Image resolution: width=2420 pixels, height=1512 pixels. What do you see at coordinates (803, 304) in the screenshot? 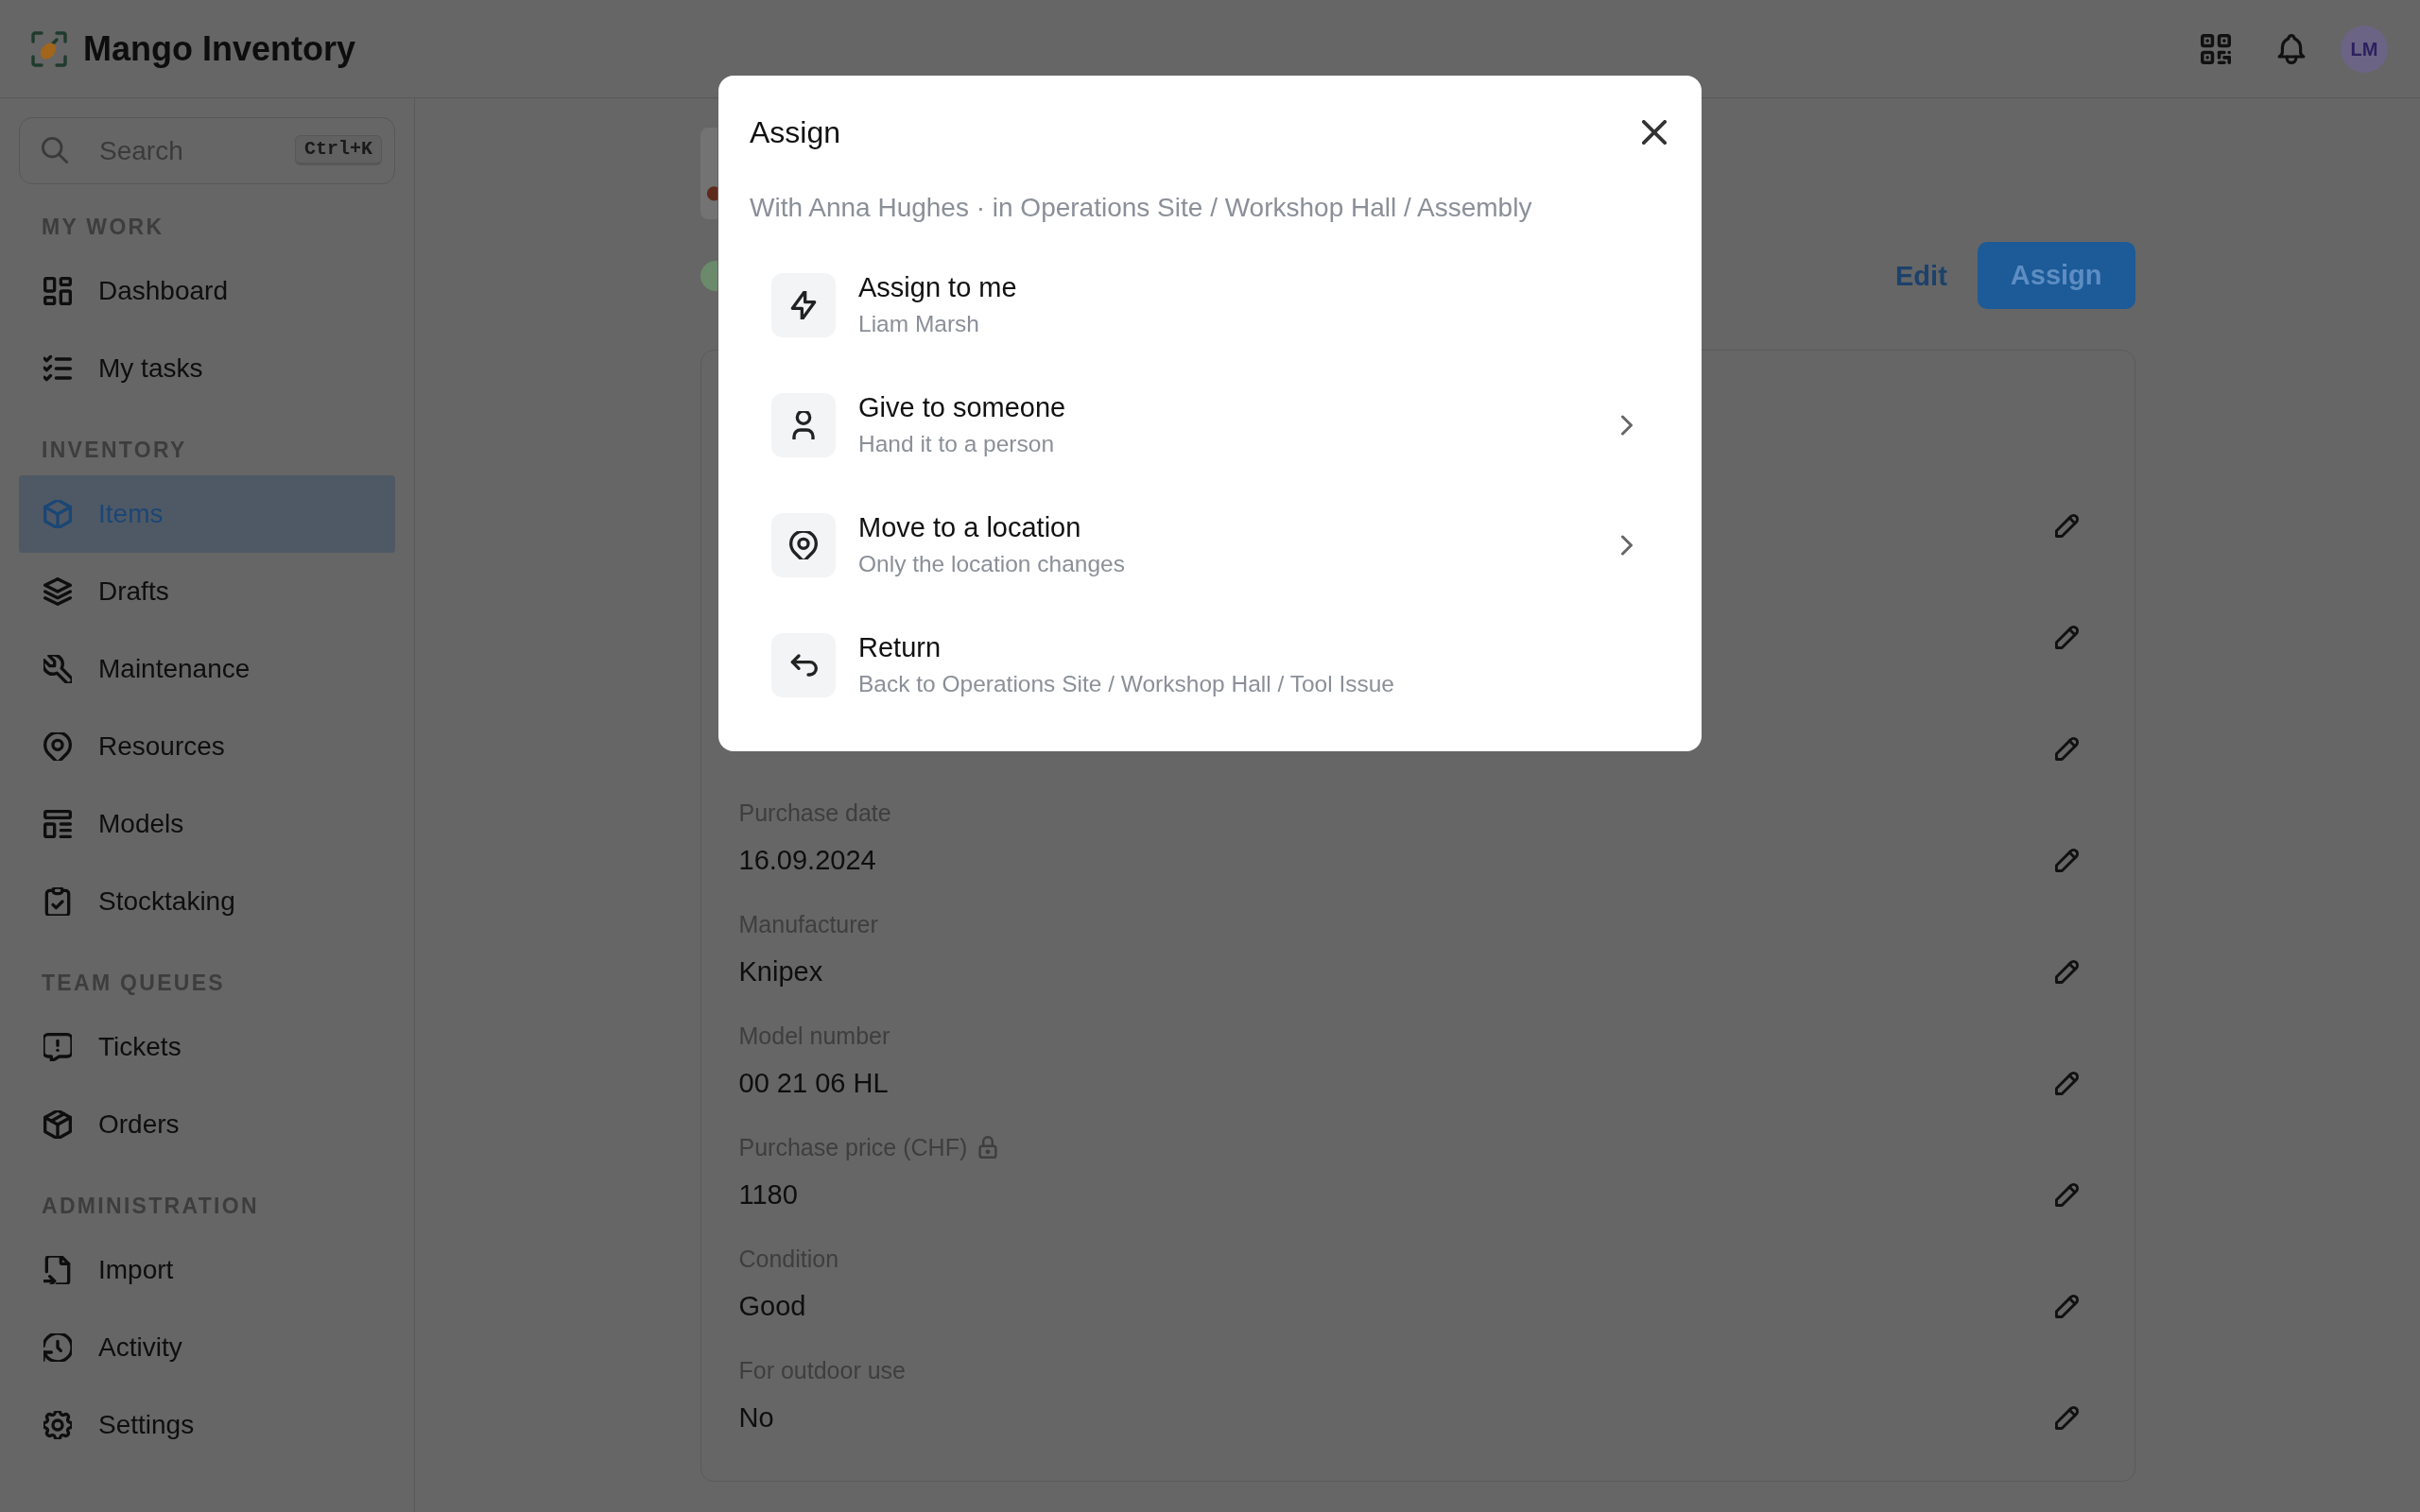
I see `lightning-icon` at bounding box center [803, 304].